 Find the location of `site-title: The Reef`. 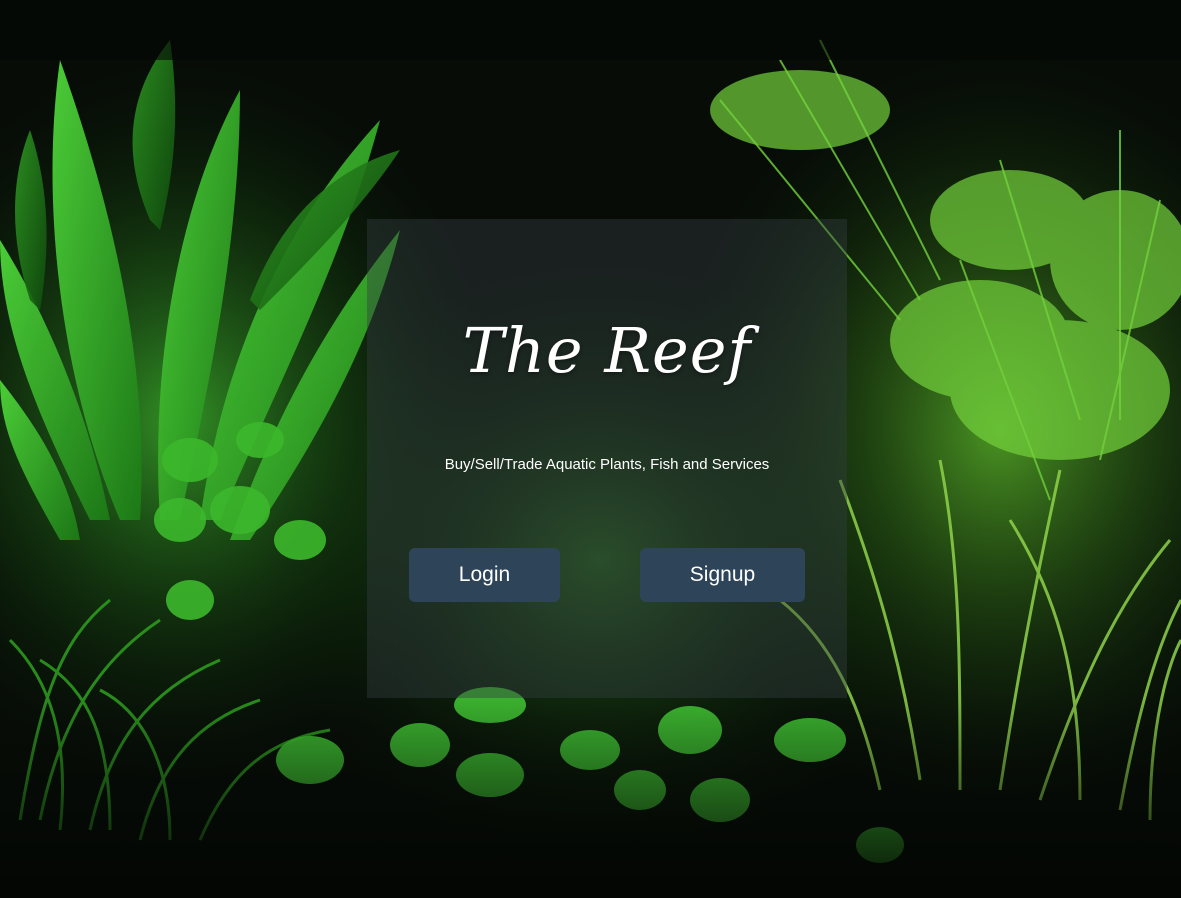

site-title: The Reef is located at coordinates (607, 350).